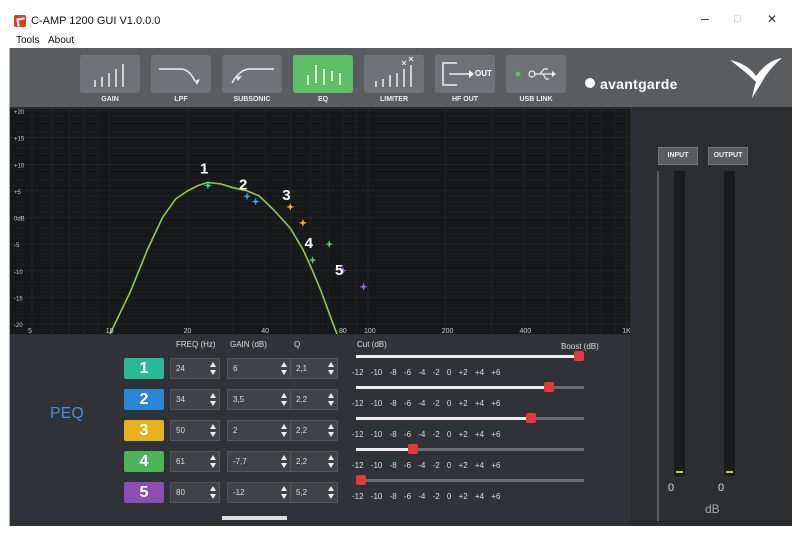 The height and width of the screenshot is (533, 792). Describe the element at coordinates (314, 368) in the screenshot. I see `band-1-q-field: 2,1` at that location.